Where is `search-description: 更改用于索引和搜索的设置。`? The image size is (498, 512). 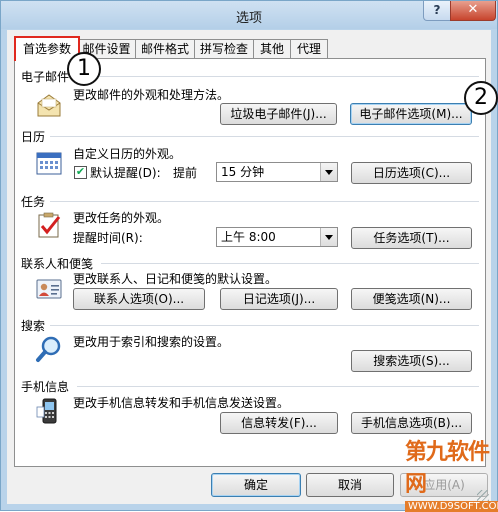 search-description: 更改用于索引和搜索的设置。 is located at coordinates (151, 342).